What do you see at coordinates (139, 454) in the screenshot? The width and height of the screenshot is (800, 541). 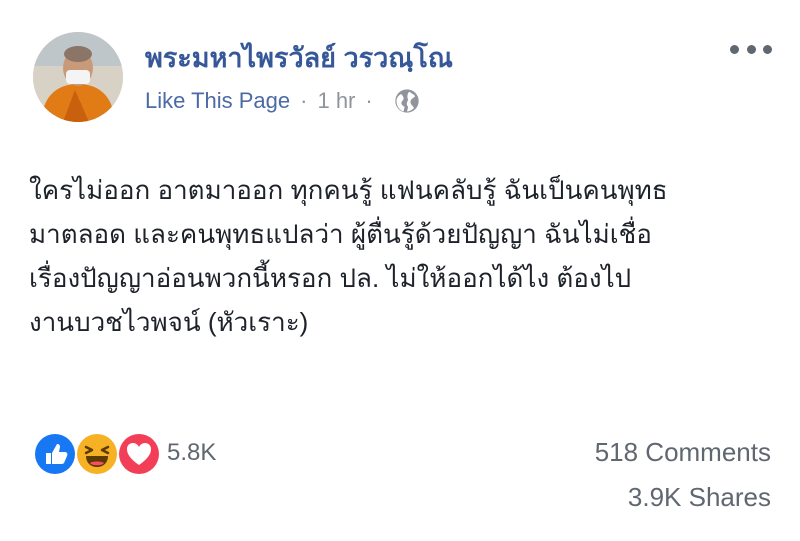 I see `love-icon` at bounding box center [139, 454].